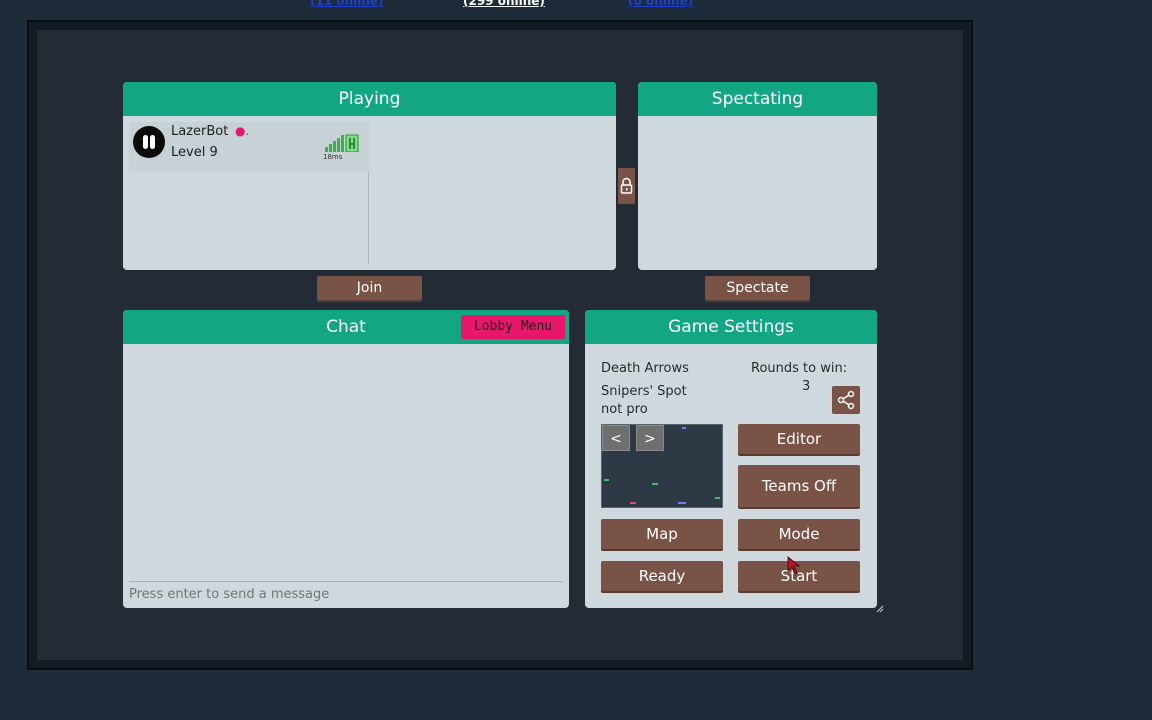 The height and width of the screenshot is (720, 1152). I want to click on online-link-left: (11 online), so click(347, 4).